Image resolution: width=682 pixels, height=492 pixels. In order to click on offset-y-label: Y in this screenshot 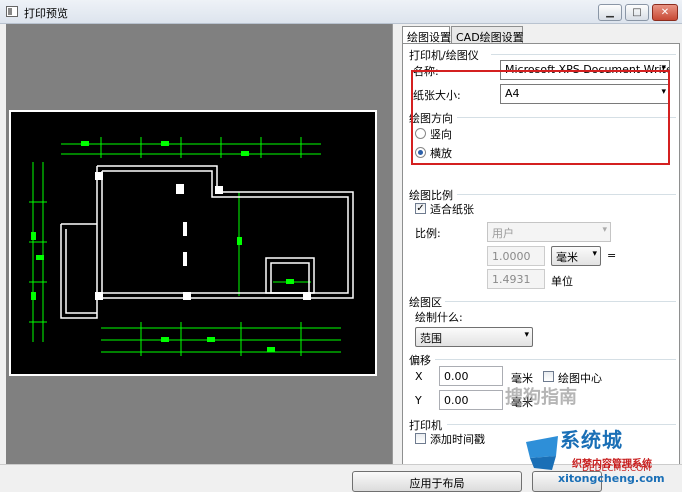, I will do `click(418, 400)`.